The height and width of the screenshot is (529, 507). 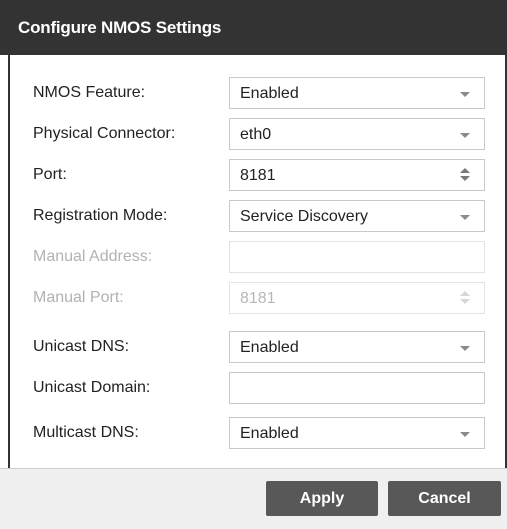 What do you see at coordinates (269, 93) in the screenshot?
I see `nmos-feature-value: Enabled` at bounding box center [269, 93].